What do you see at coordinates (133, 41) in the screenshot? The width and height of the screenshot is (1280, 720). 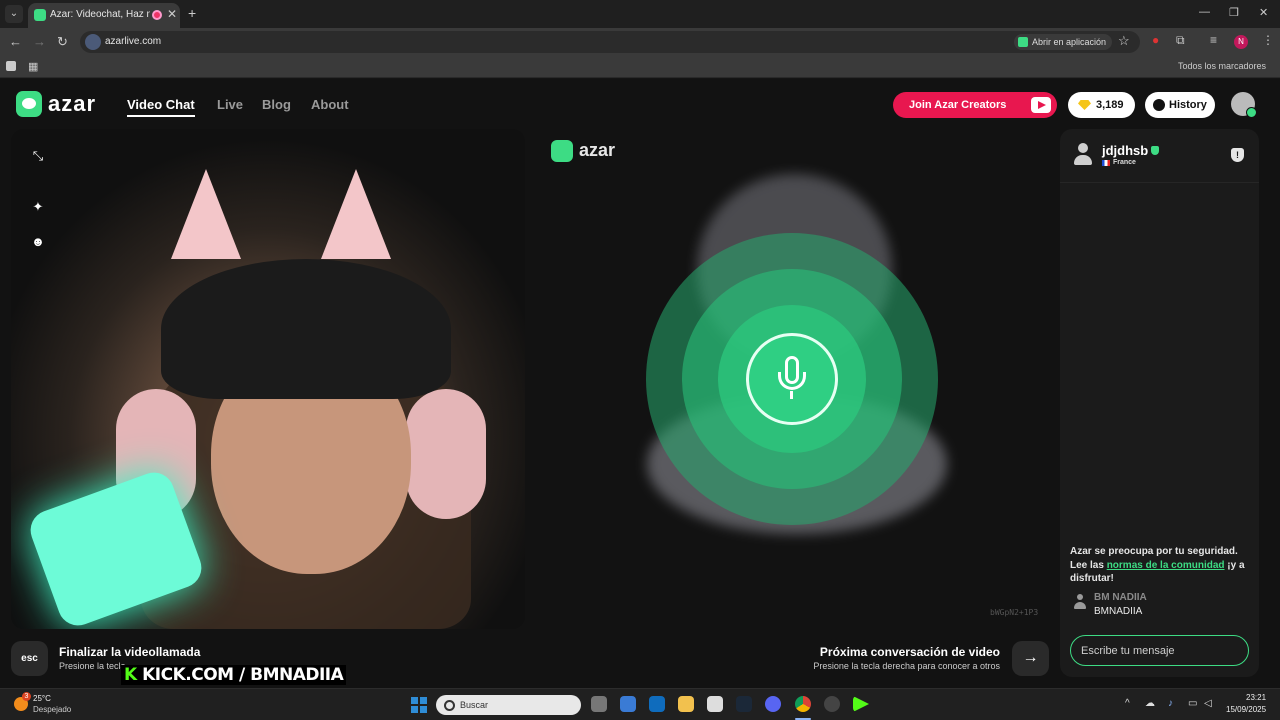 I see `url-text: azarlive.com` at bounding box center [133, 41].